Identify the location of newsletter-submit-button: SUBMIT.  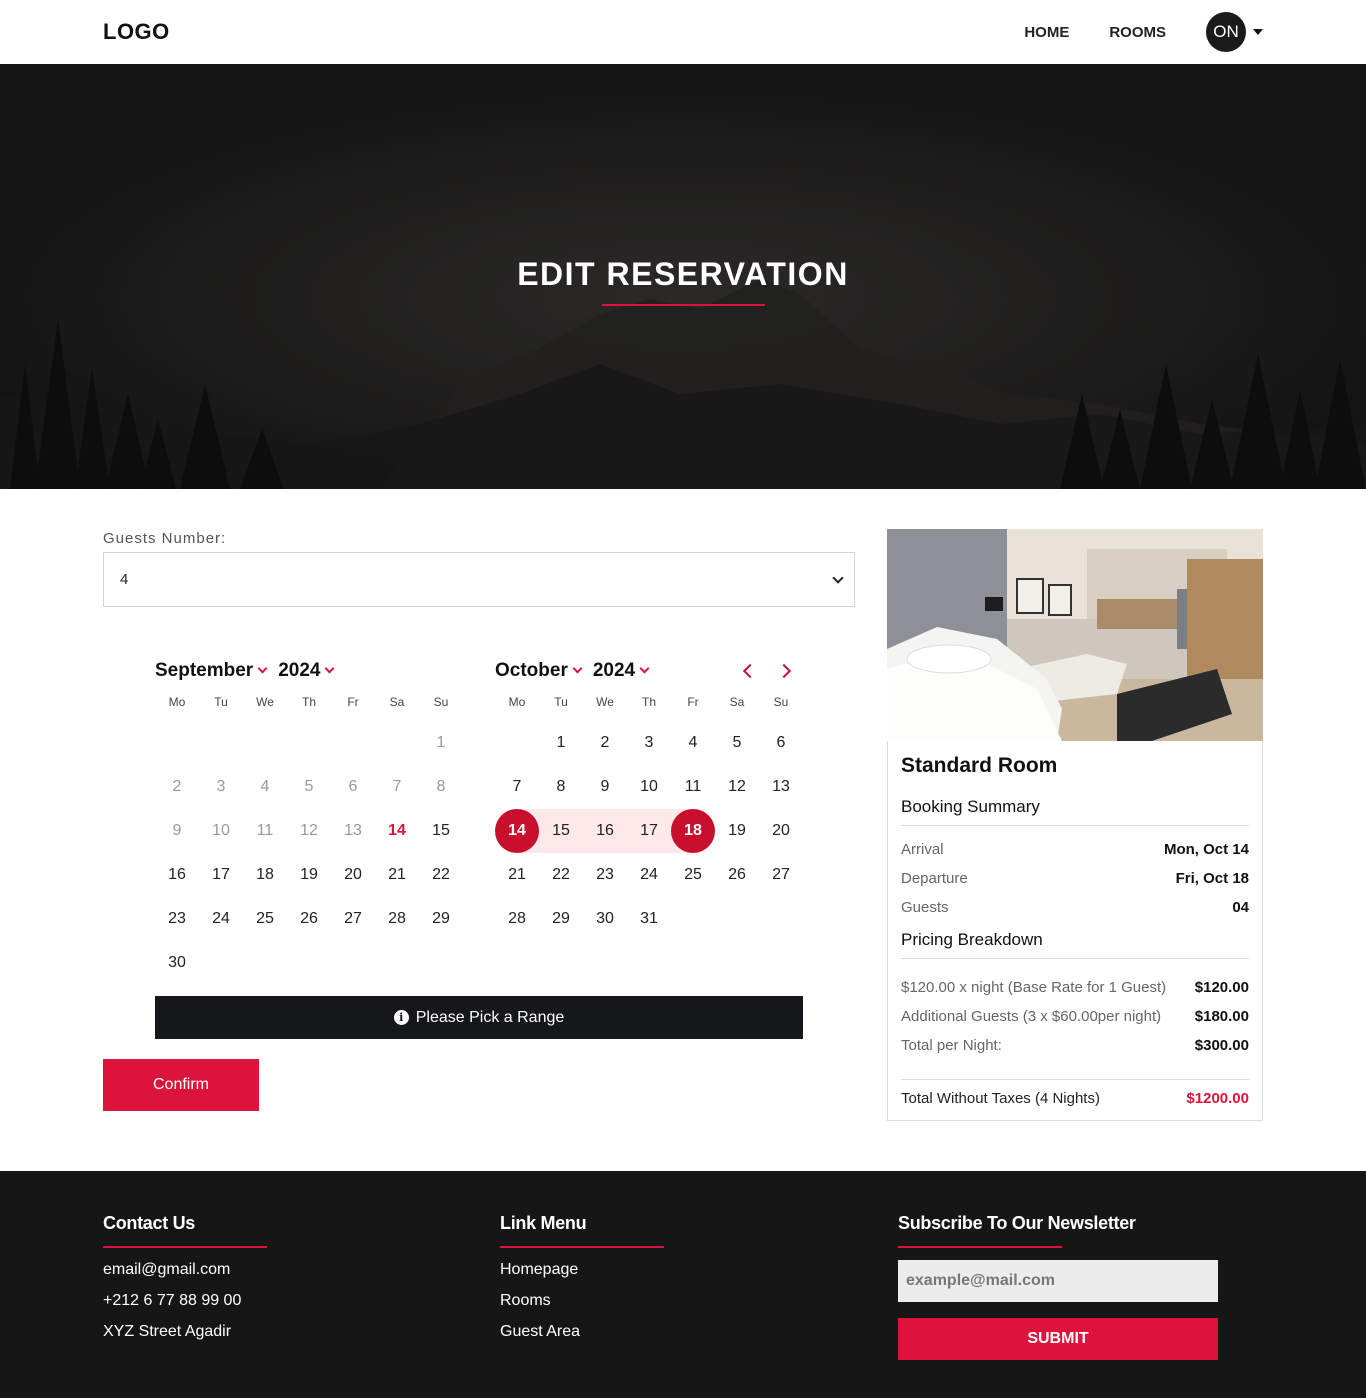
(1058, 1339).